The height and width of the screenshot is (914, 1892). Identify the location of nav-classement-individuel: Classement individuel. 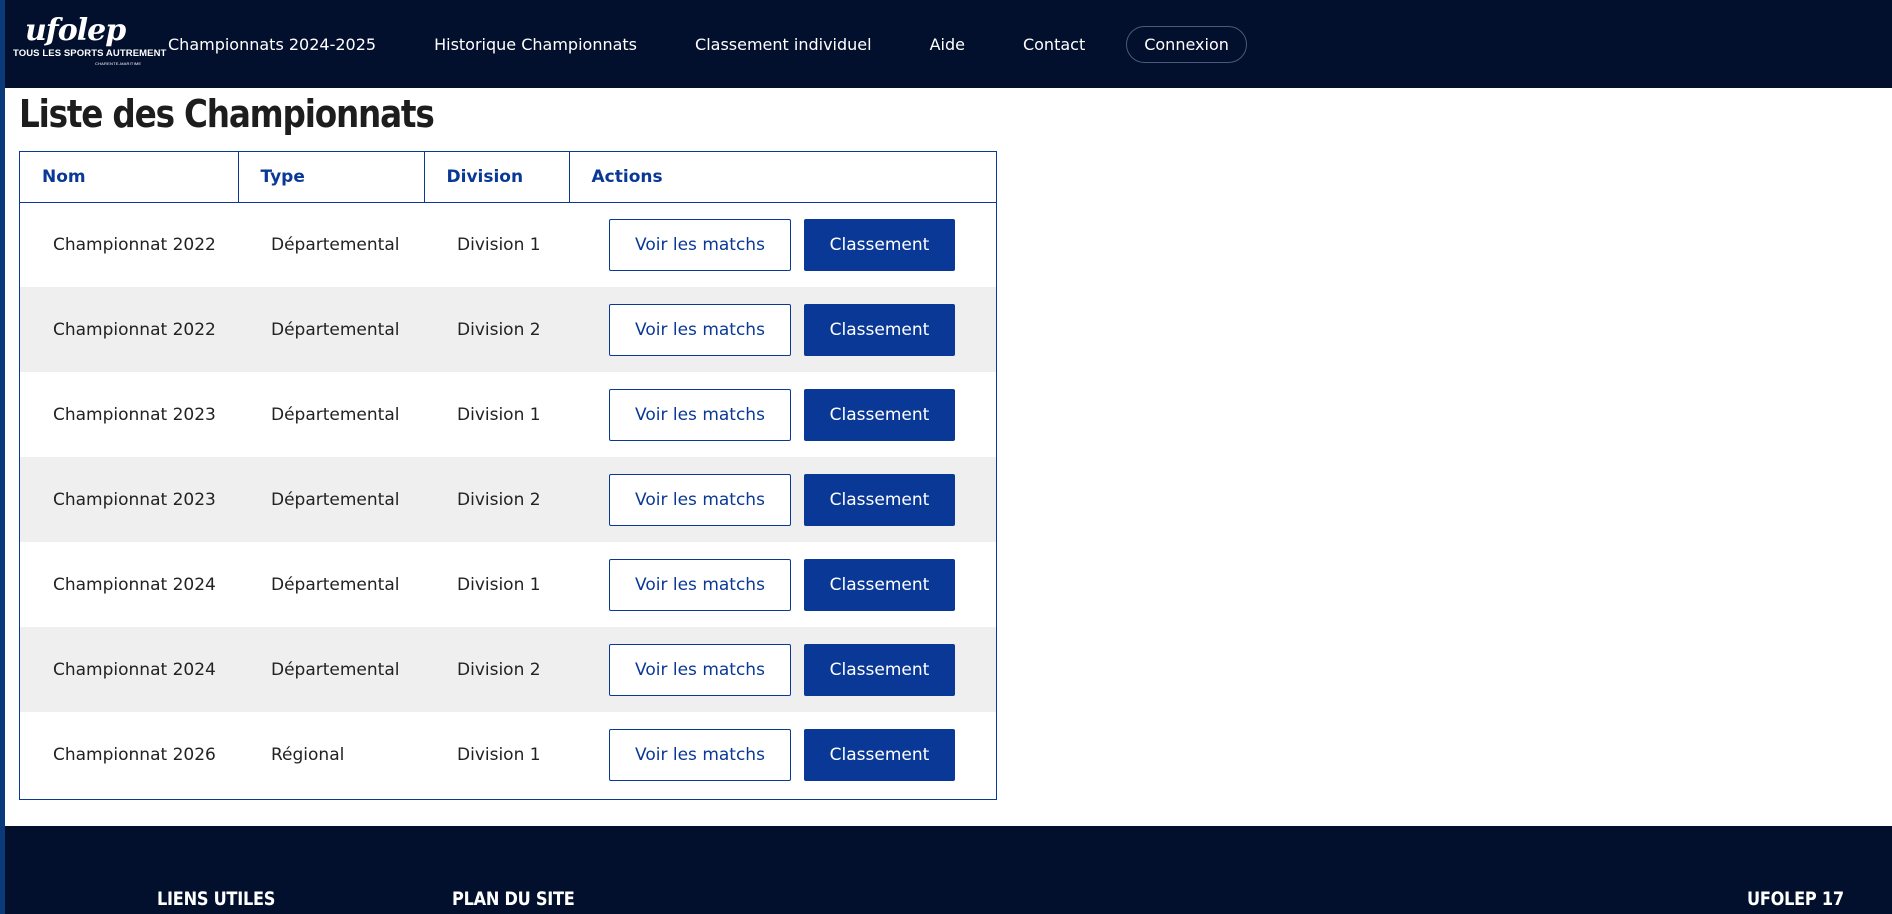
(783, 44).